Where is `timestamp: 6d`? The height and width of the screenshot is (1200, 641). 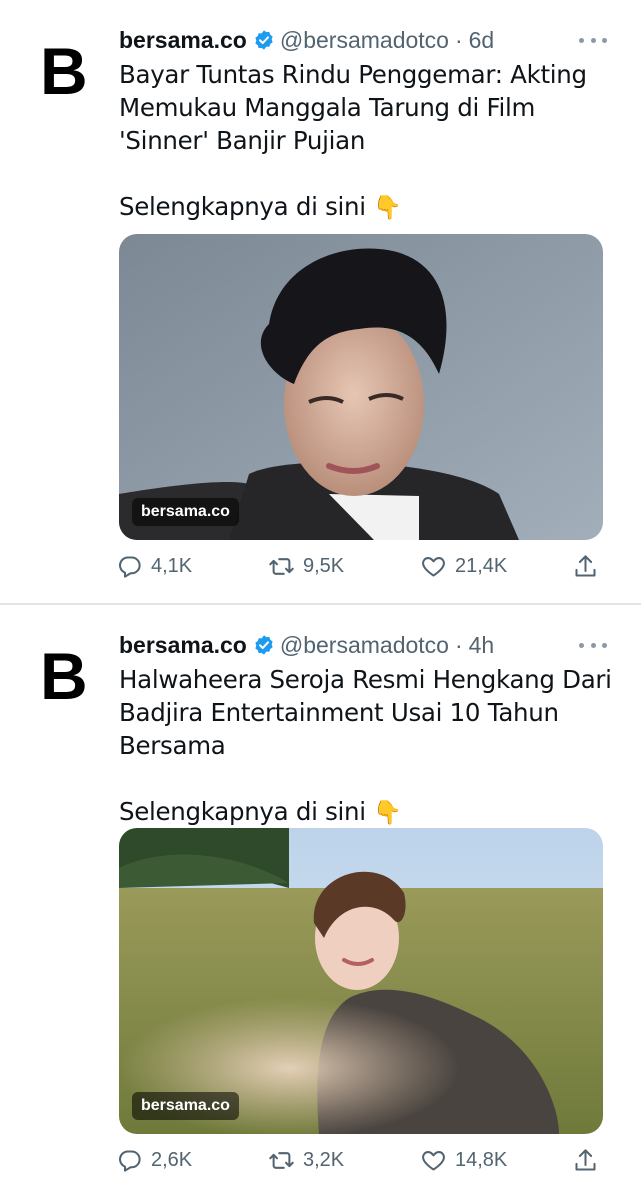
timestamp: 6d is located at coordinates (482, 40).